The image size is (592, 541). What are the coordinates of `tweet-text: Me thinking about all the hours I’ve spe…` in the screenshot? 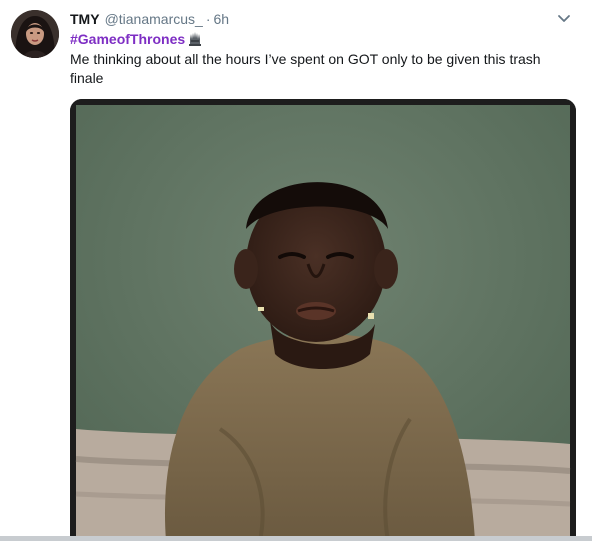 It's located at (305, 68).